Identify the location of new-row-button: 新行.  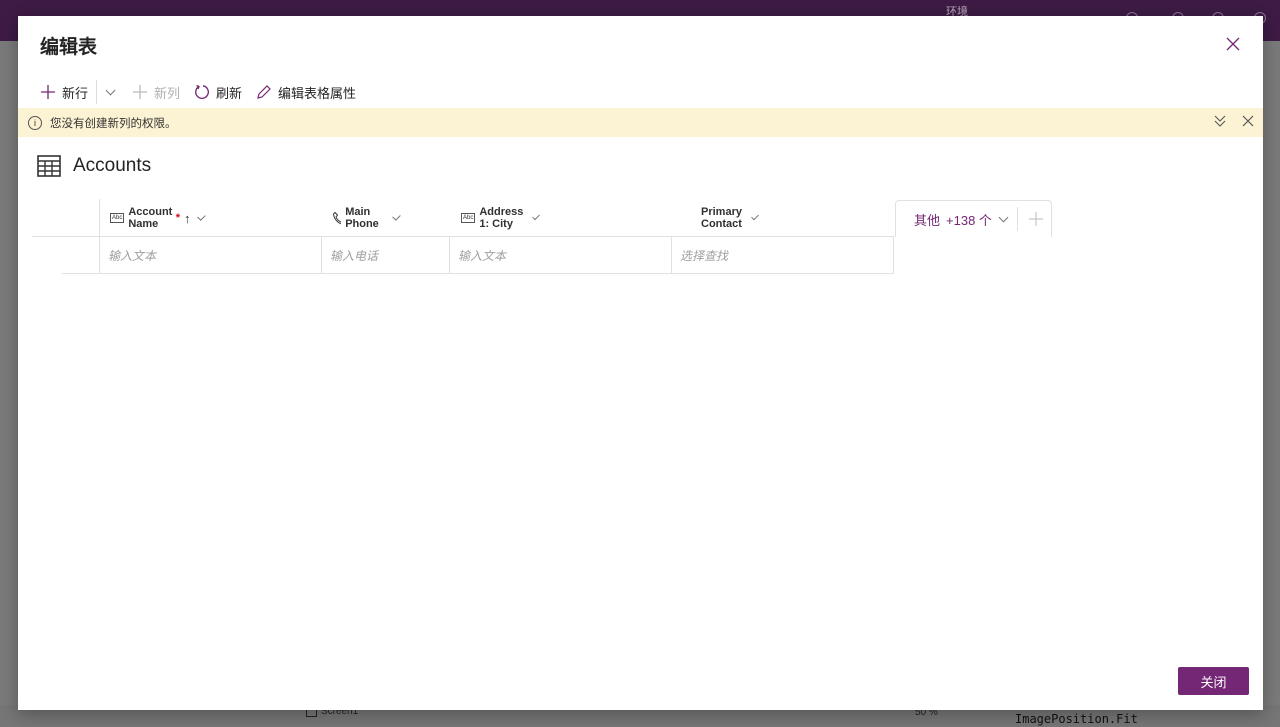
(64, 92).